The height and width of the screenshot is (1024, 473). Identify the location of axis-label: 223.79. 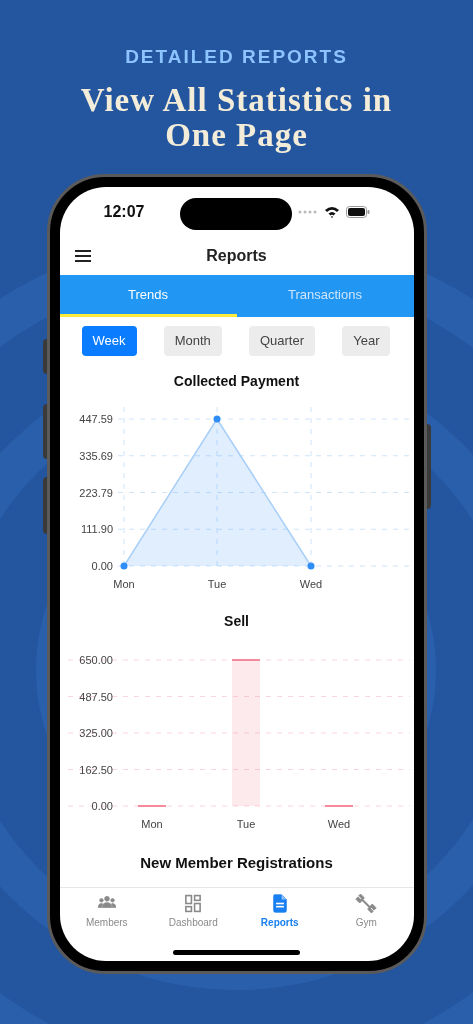
(95, 492).